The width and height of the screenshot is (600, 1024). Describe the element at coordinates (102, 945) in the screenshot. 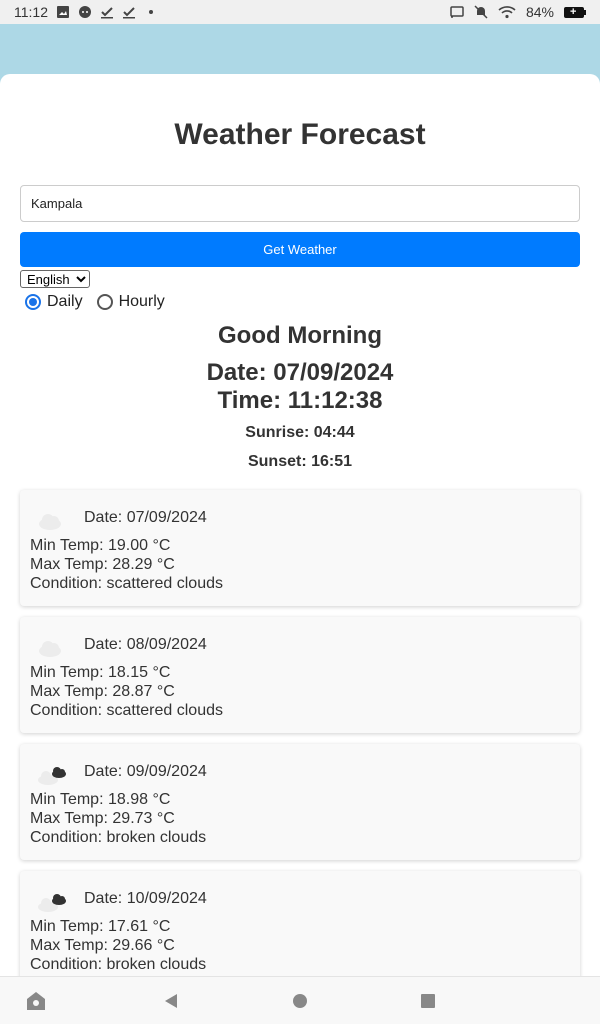

I see `forecast-max-temp: Max Temp: 29.66 °C` at that location.